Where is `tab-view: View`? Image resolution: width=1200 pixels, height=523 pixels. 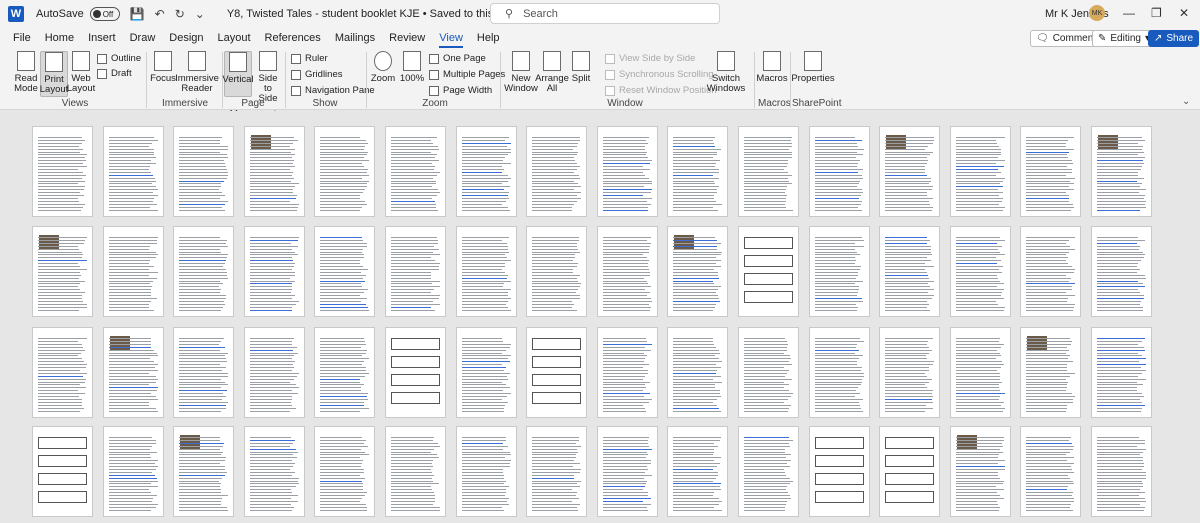 tab-view: View is located at coordinates (451, 38).